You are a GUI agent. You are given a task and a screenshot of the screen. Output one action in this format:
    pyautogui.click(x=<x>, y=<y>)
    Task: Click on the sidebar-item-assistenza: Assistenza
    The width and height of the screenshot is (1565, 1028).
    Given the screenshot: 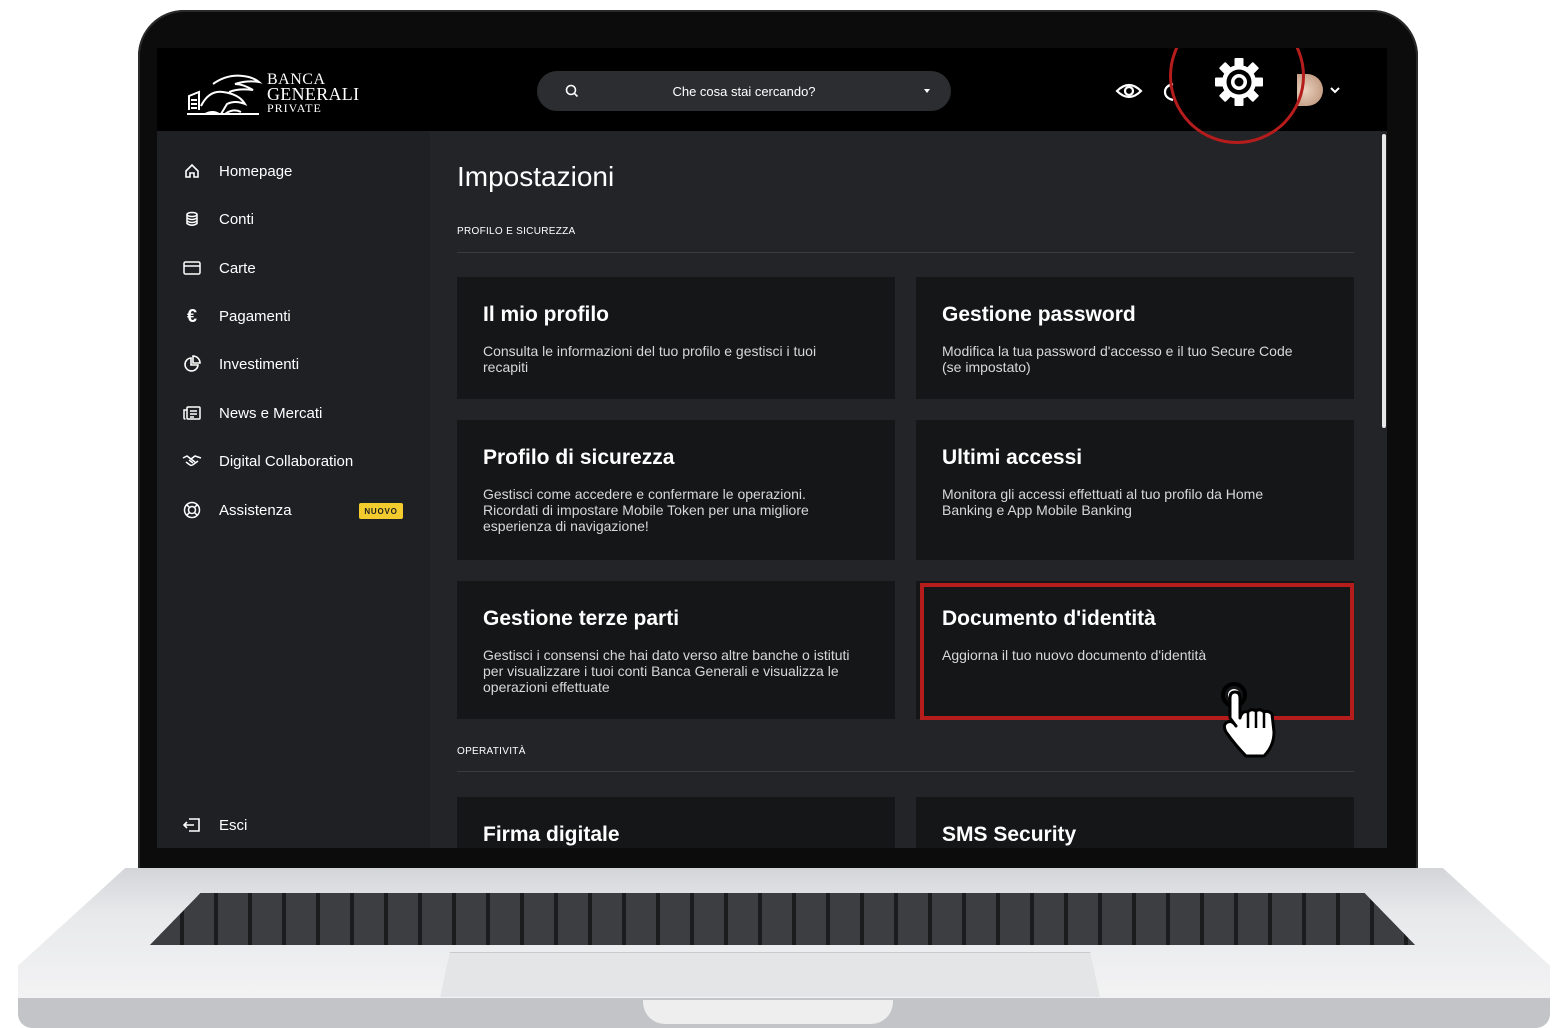 What is the action you would take?
    pyautogui.click(x=236, y=510)
    